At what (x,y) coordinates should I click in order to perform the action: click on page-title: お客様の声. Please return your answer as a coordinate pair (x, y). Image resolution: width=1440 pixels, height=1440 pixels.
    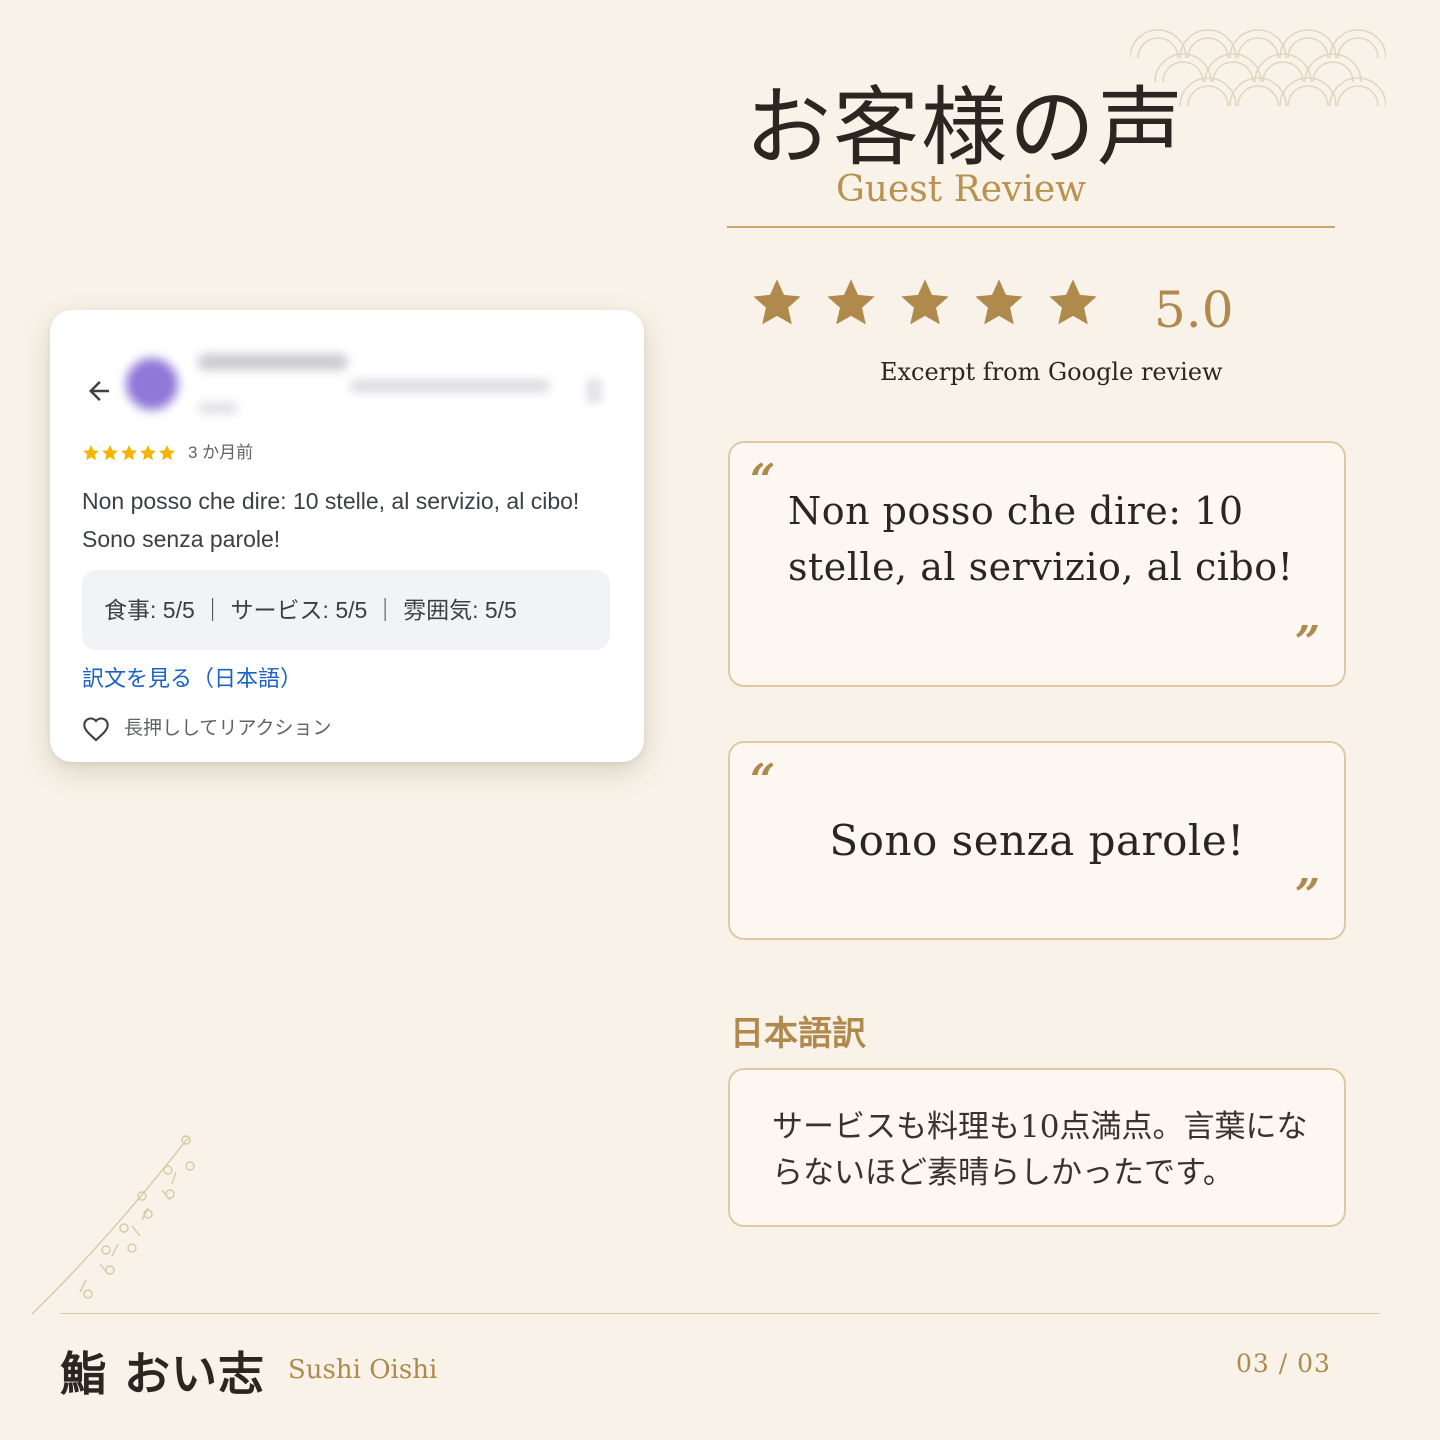
    Looking at the image, I should click on (965, 128).